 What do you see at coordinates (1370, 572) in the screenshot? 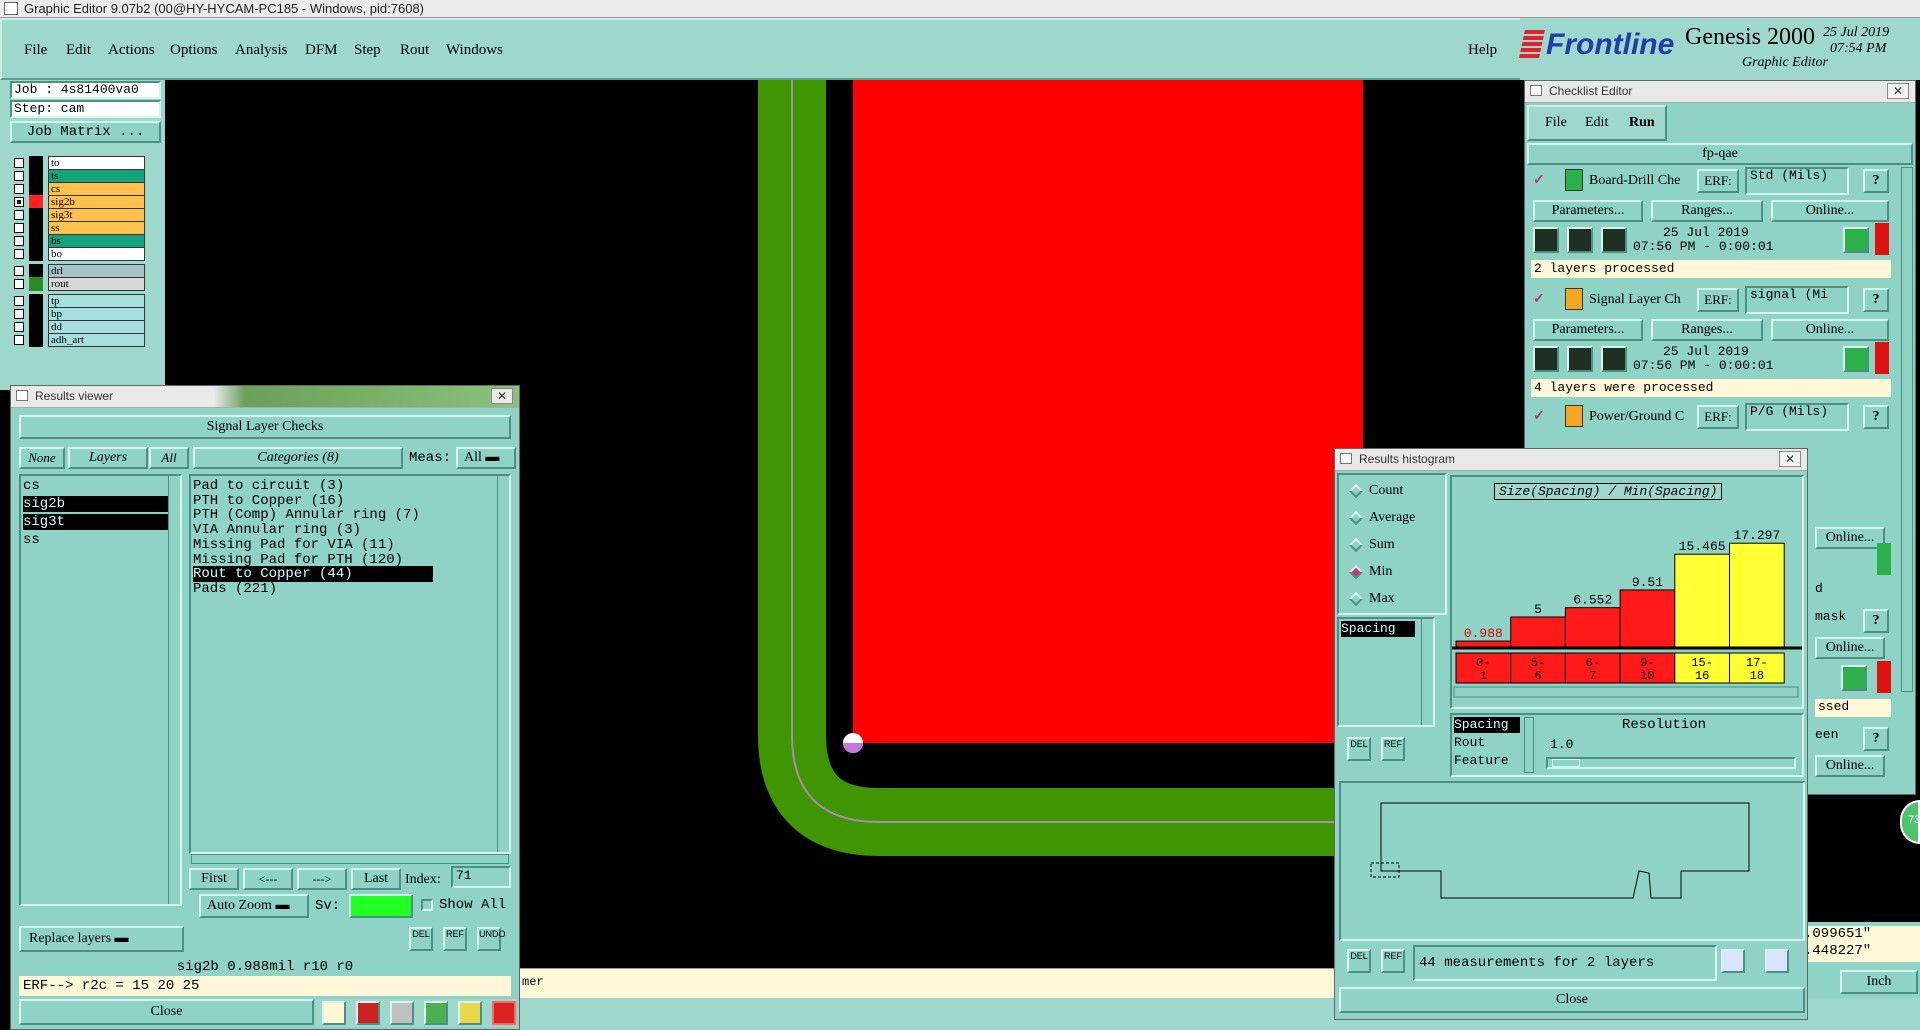
I see `radio-min: Min` at bounding box center [1370, 572].